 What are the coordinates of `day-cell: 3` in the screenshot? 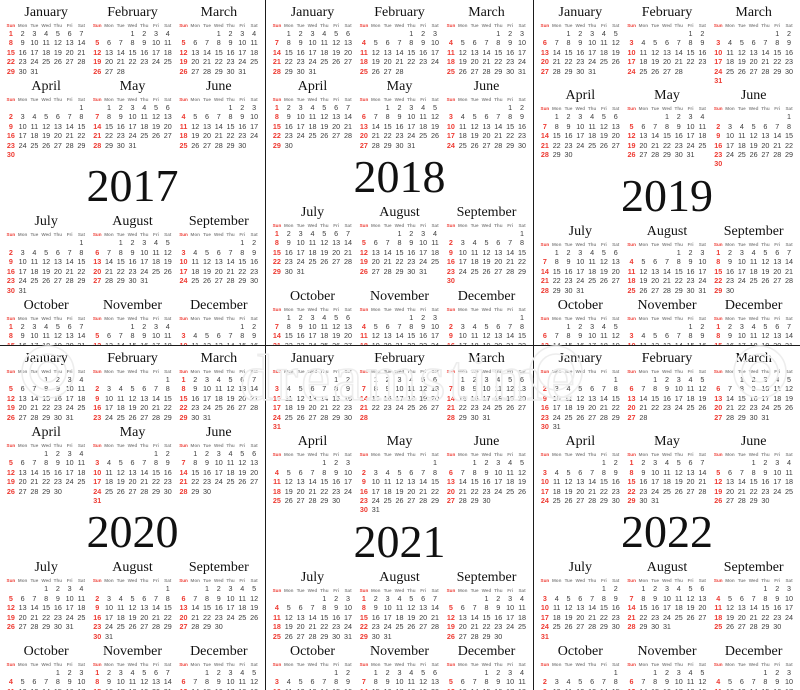 It's located at (557, 681).